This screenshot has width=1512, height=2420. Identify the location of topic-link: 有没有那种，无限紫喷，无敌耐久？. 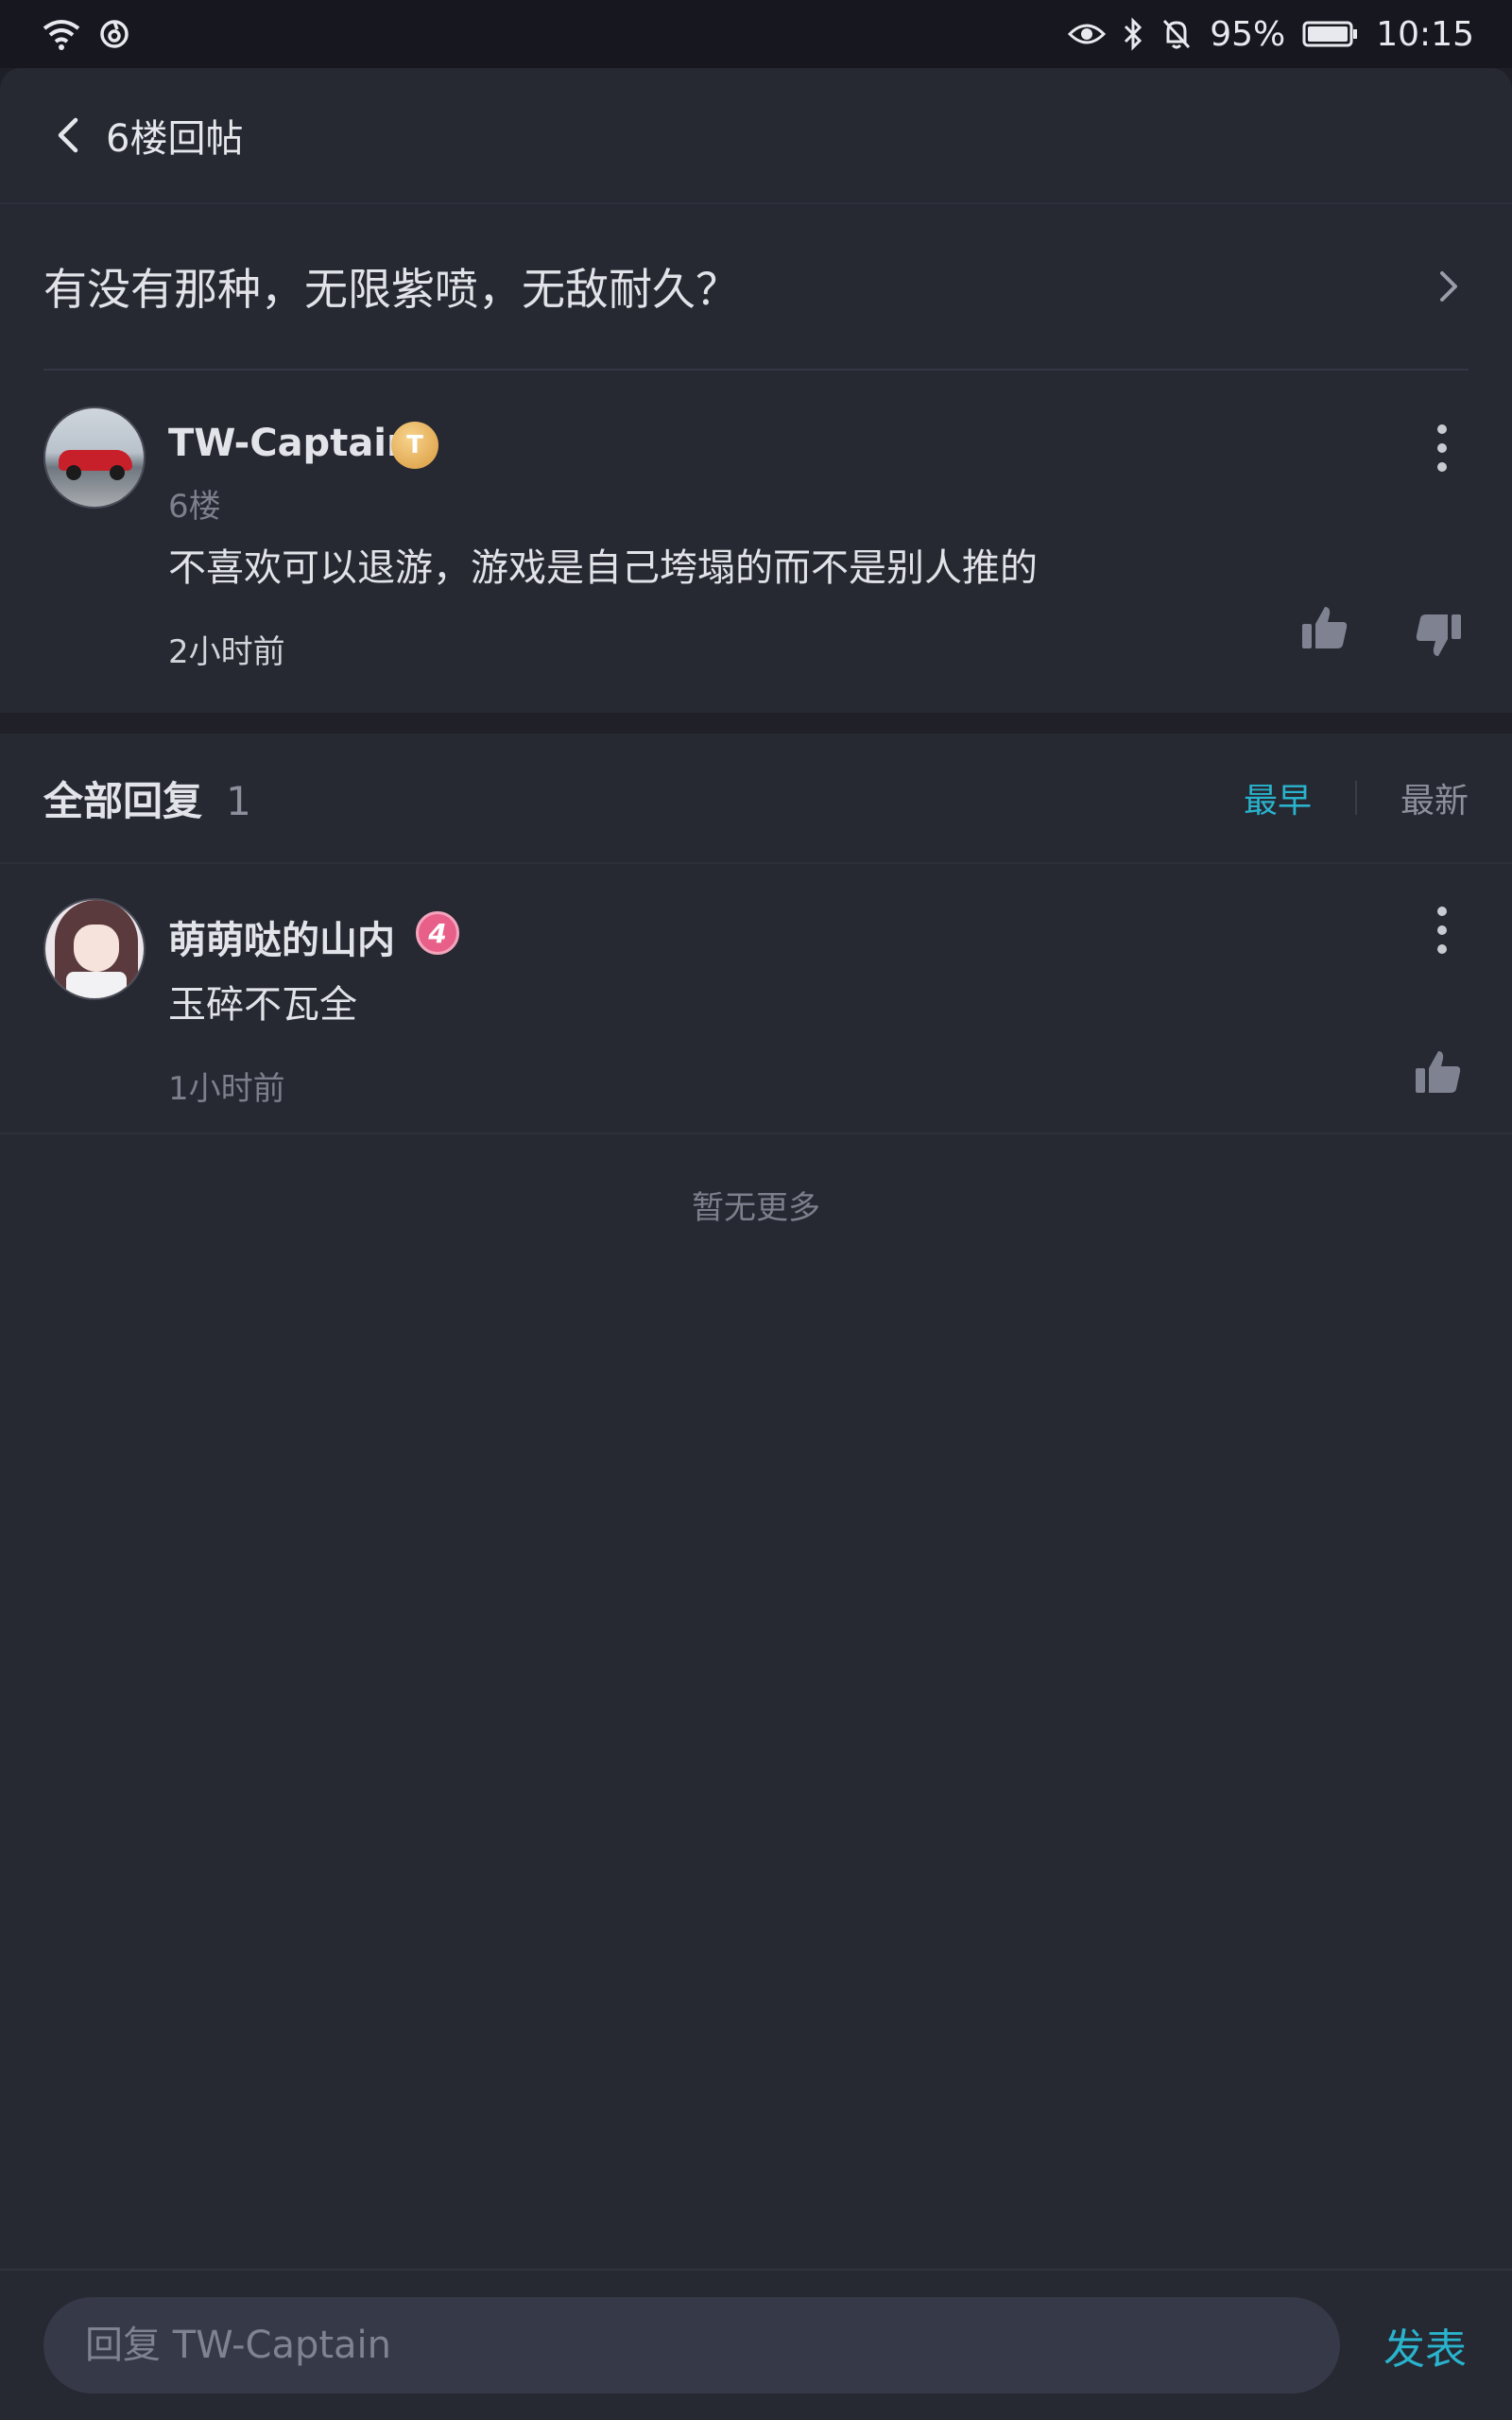
(756, 287).